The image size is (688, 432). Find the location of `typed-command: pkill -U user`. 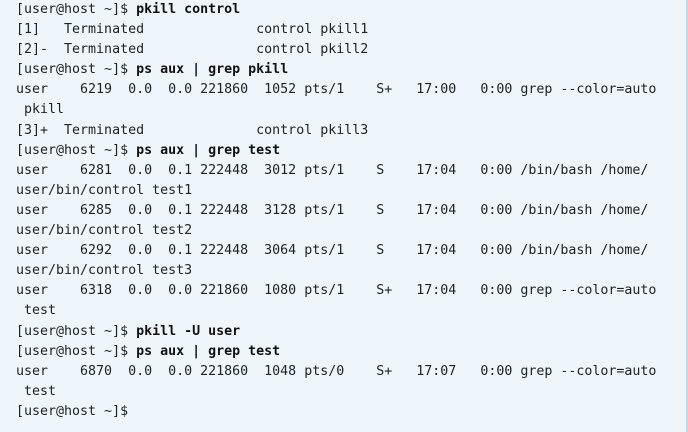

typed-command: pkill -U user is located at coordinates (188, 331).